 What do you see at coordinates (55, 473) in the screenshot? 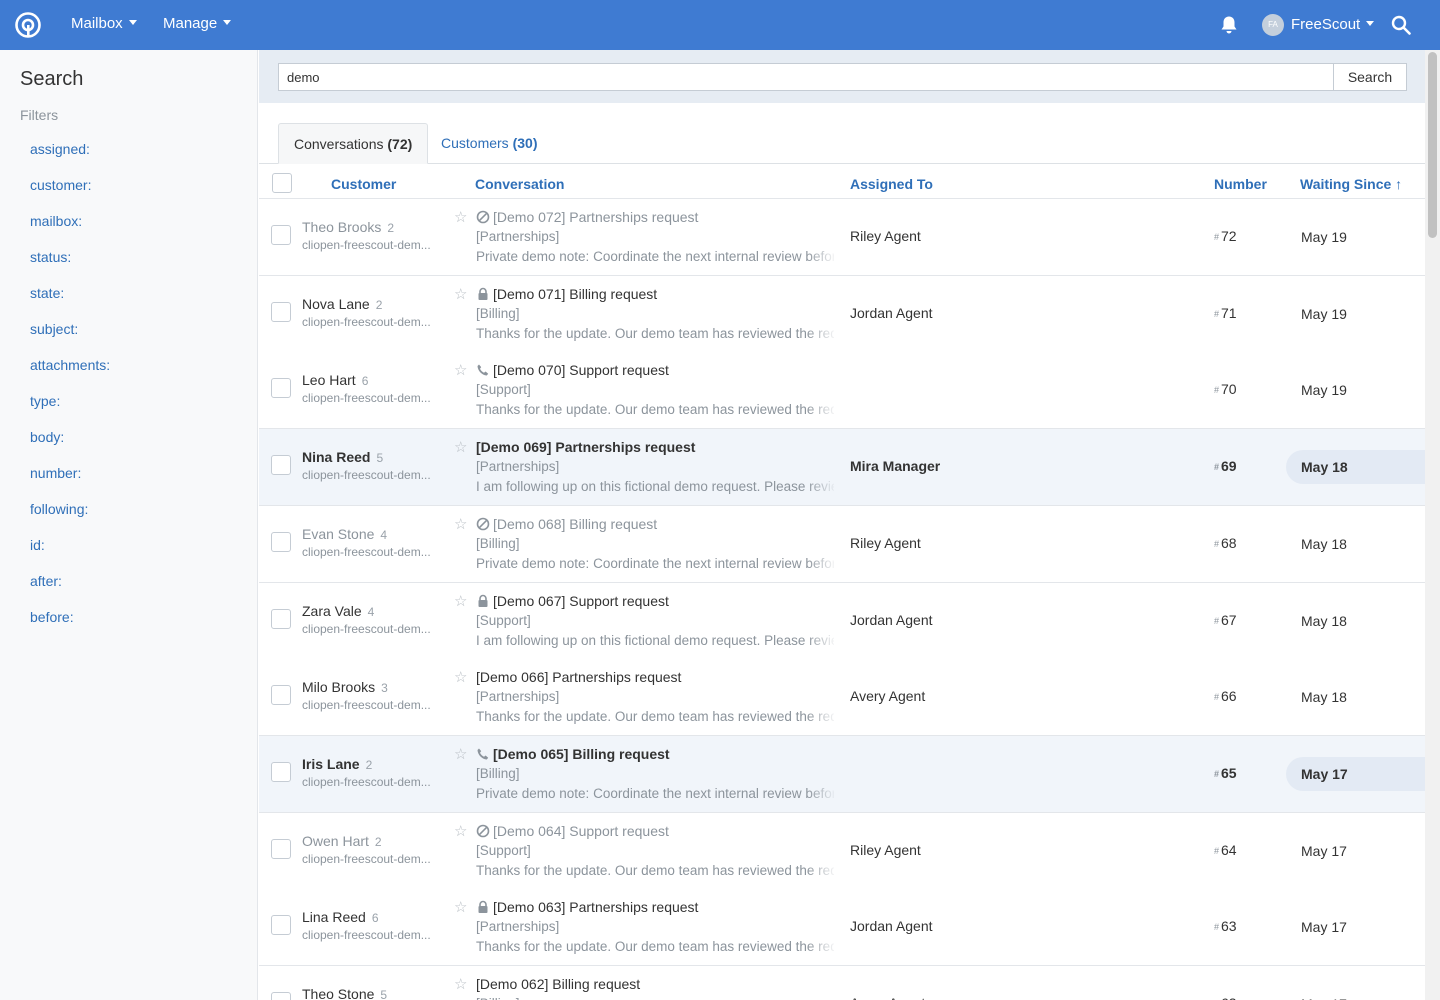
I see `filter-number: number:` at bounding box center [55, 473].